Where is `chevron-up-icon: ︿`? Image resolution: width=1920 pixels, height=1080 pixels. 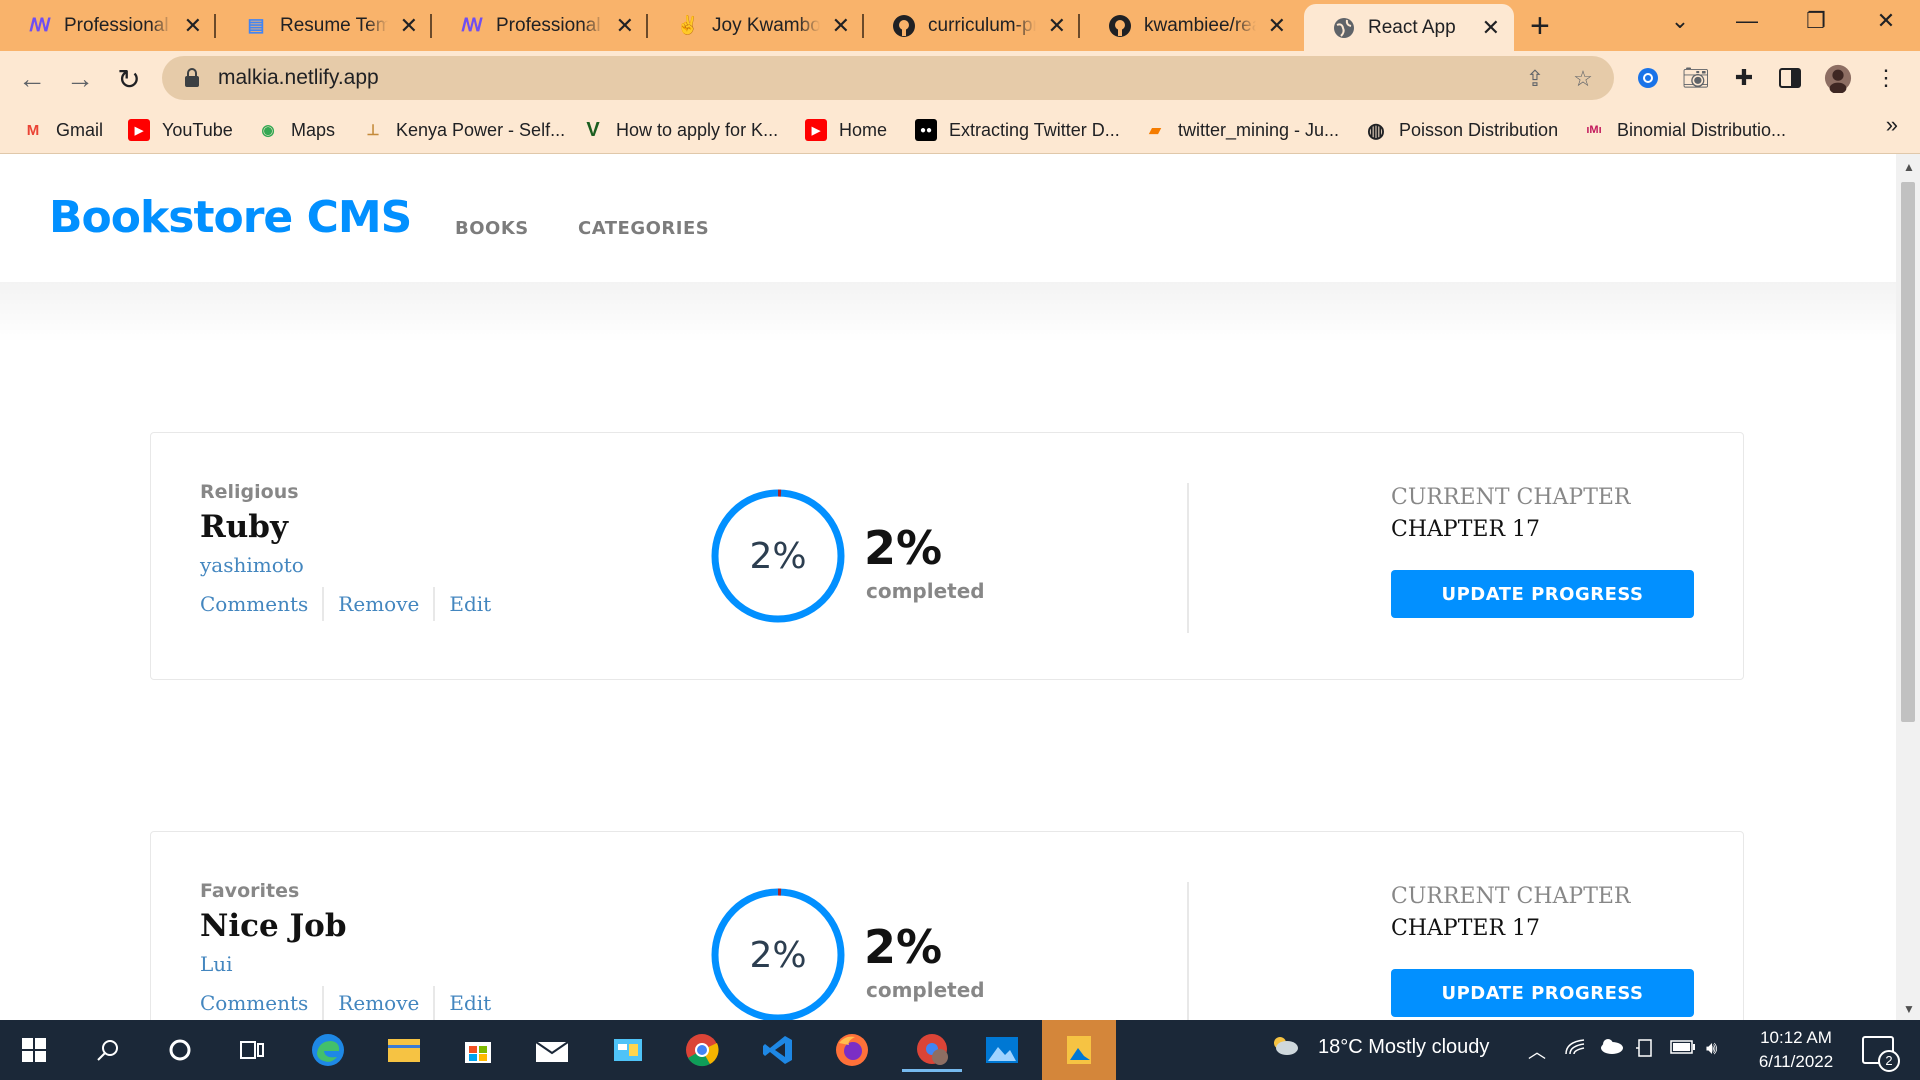
chevron-up-icon: ︿ is located at coordinates (1537, 1051).